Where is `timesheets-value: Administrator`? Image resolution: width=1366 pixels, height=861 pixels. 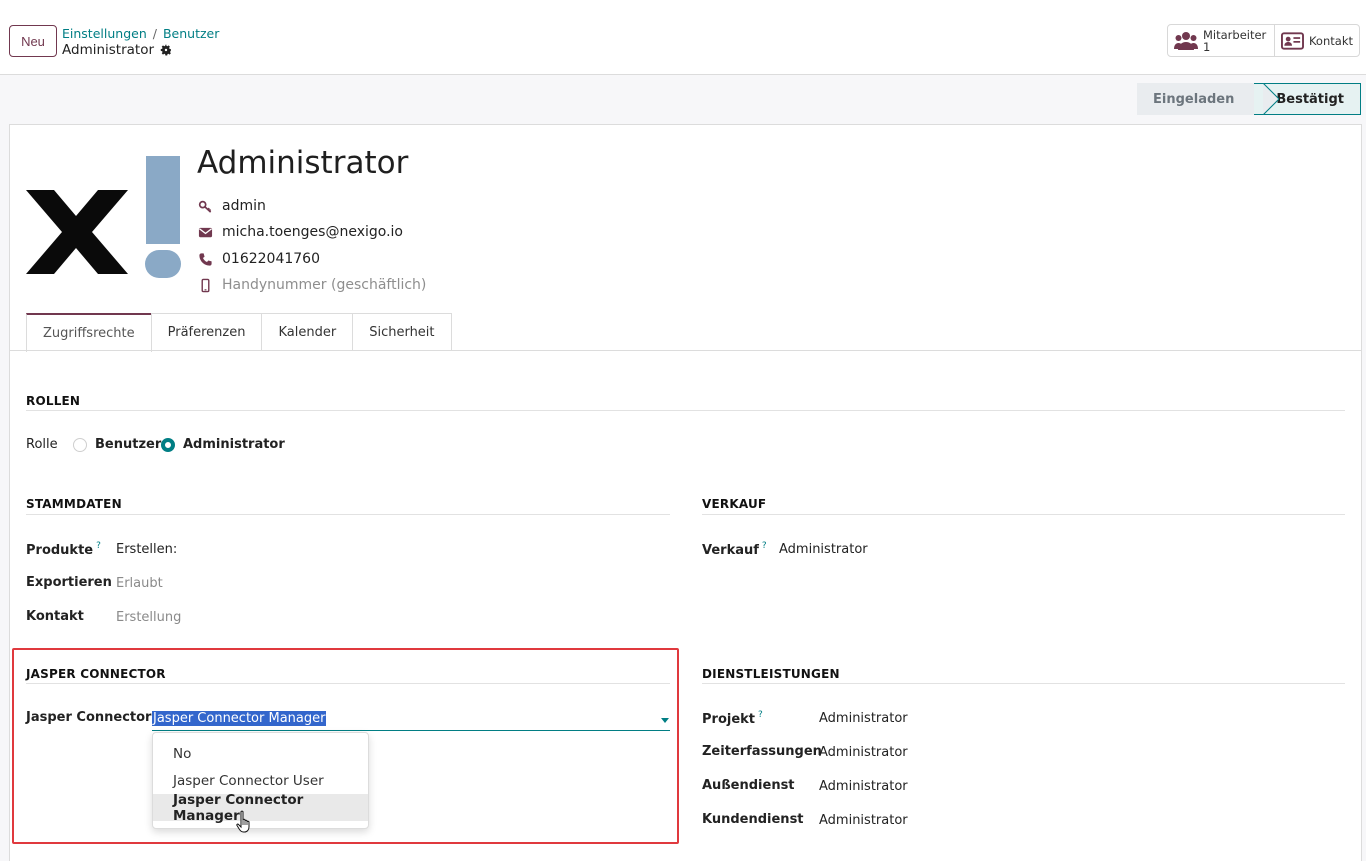
timesheets-value: Administrator is located at coordinates (863, 752).